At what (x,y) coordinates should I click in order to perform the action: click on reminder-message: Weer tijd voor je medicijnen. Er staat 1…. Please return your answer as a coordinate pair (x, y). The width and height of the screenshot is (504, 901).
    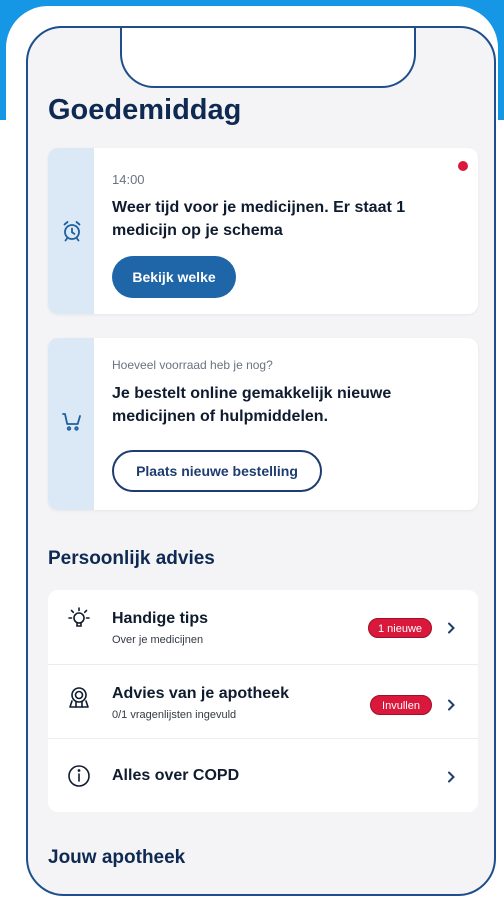
    Looking at the image, I should click on (259, 219).